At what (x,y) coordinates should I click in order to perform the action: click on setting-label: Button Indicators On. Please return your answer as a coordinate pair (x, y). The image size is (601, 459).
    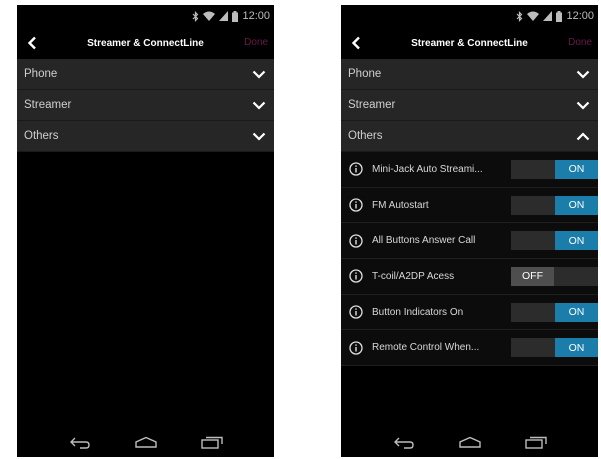
    Looking at the image, I should click on (418, 312).